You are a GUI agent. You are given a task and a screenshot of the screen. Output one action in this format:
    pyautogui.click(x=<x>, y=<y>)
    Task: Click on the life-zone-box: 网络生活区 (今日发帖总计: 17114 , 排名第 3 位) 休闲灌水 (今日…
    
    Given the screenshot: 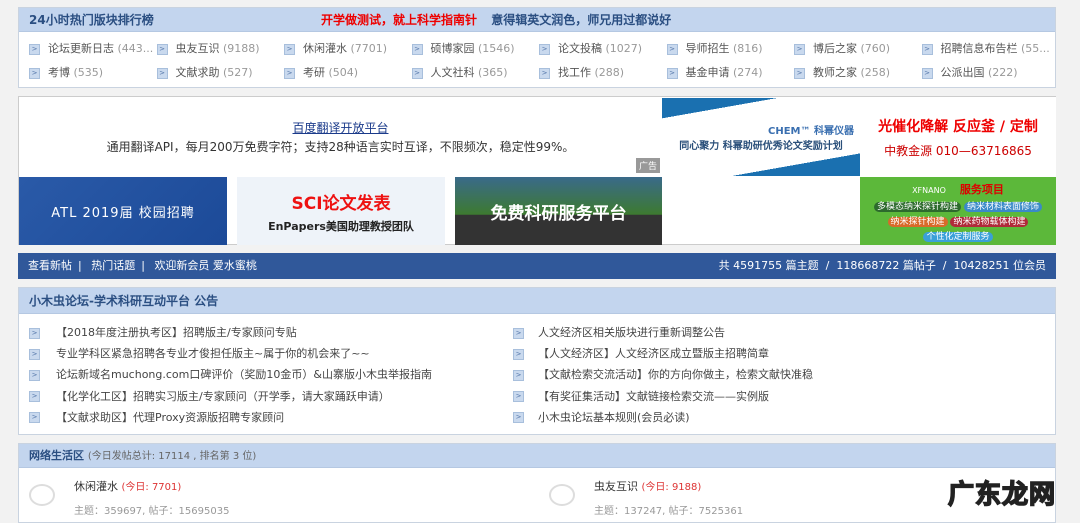 What is the action you would take?
    pyautogui.click(x=537, y=483)
    